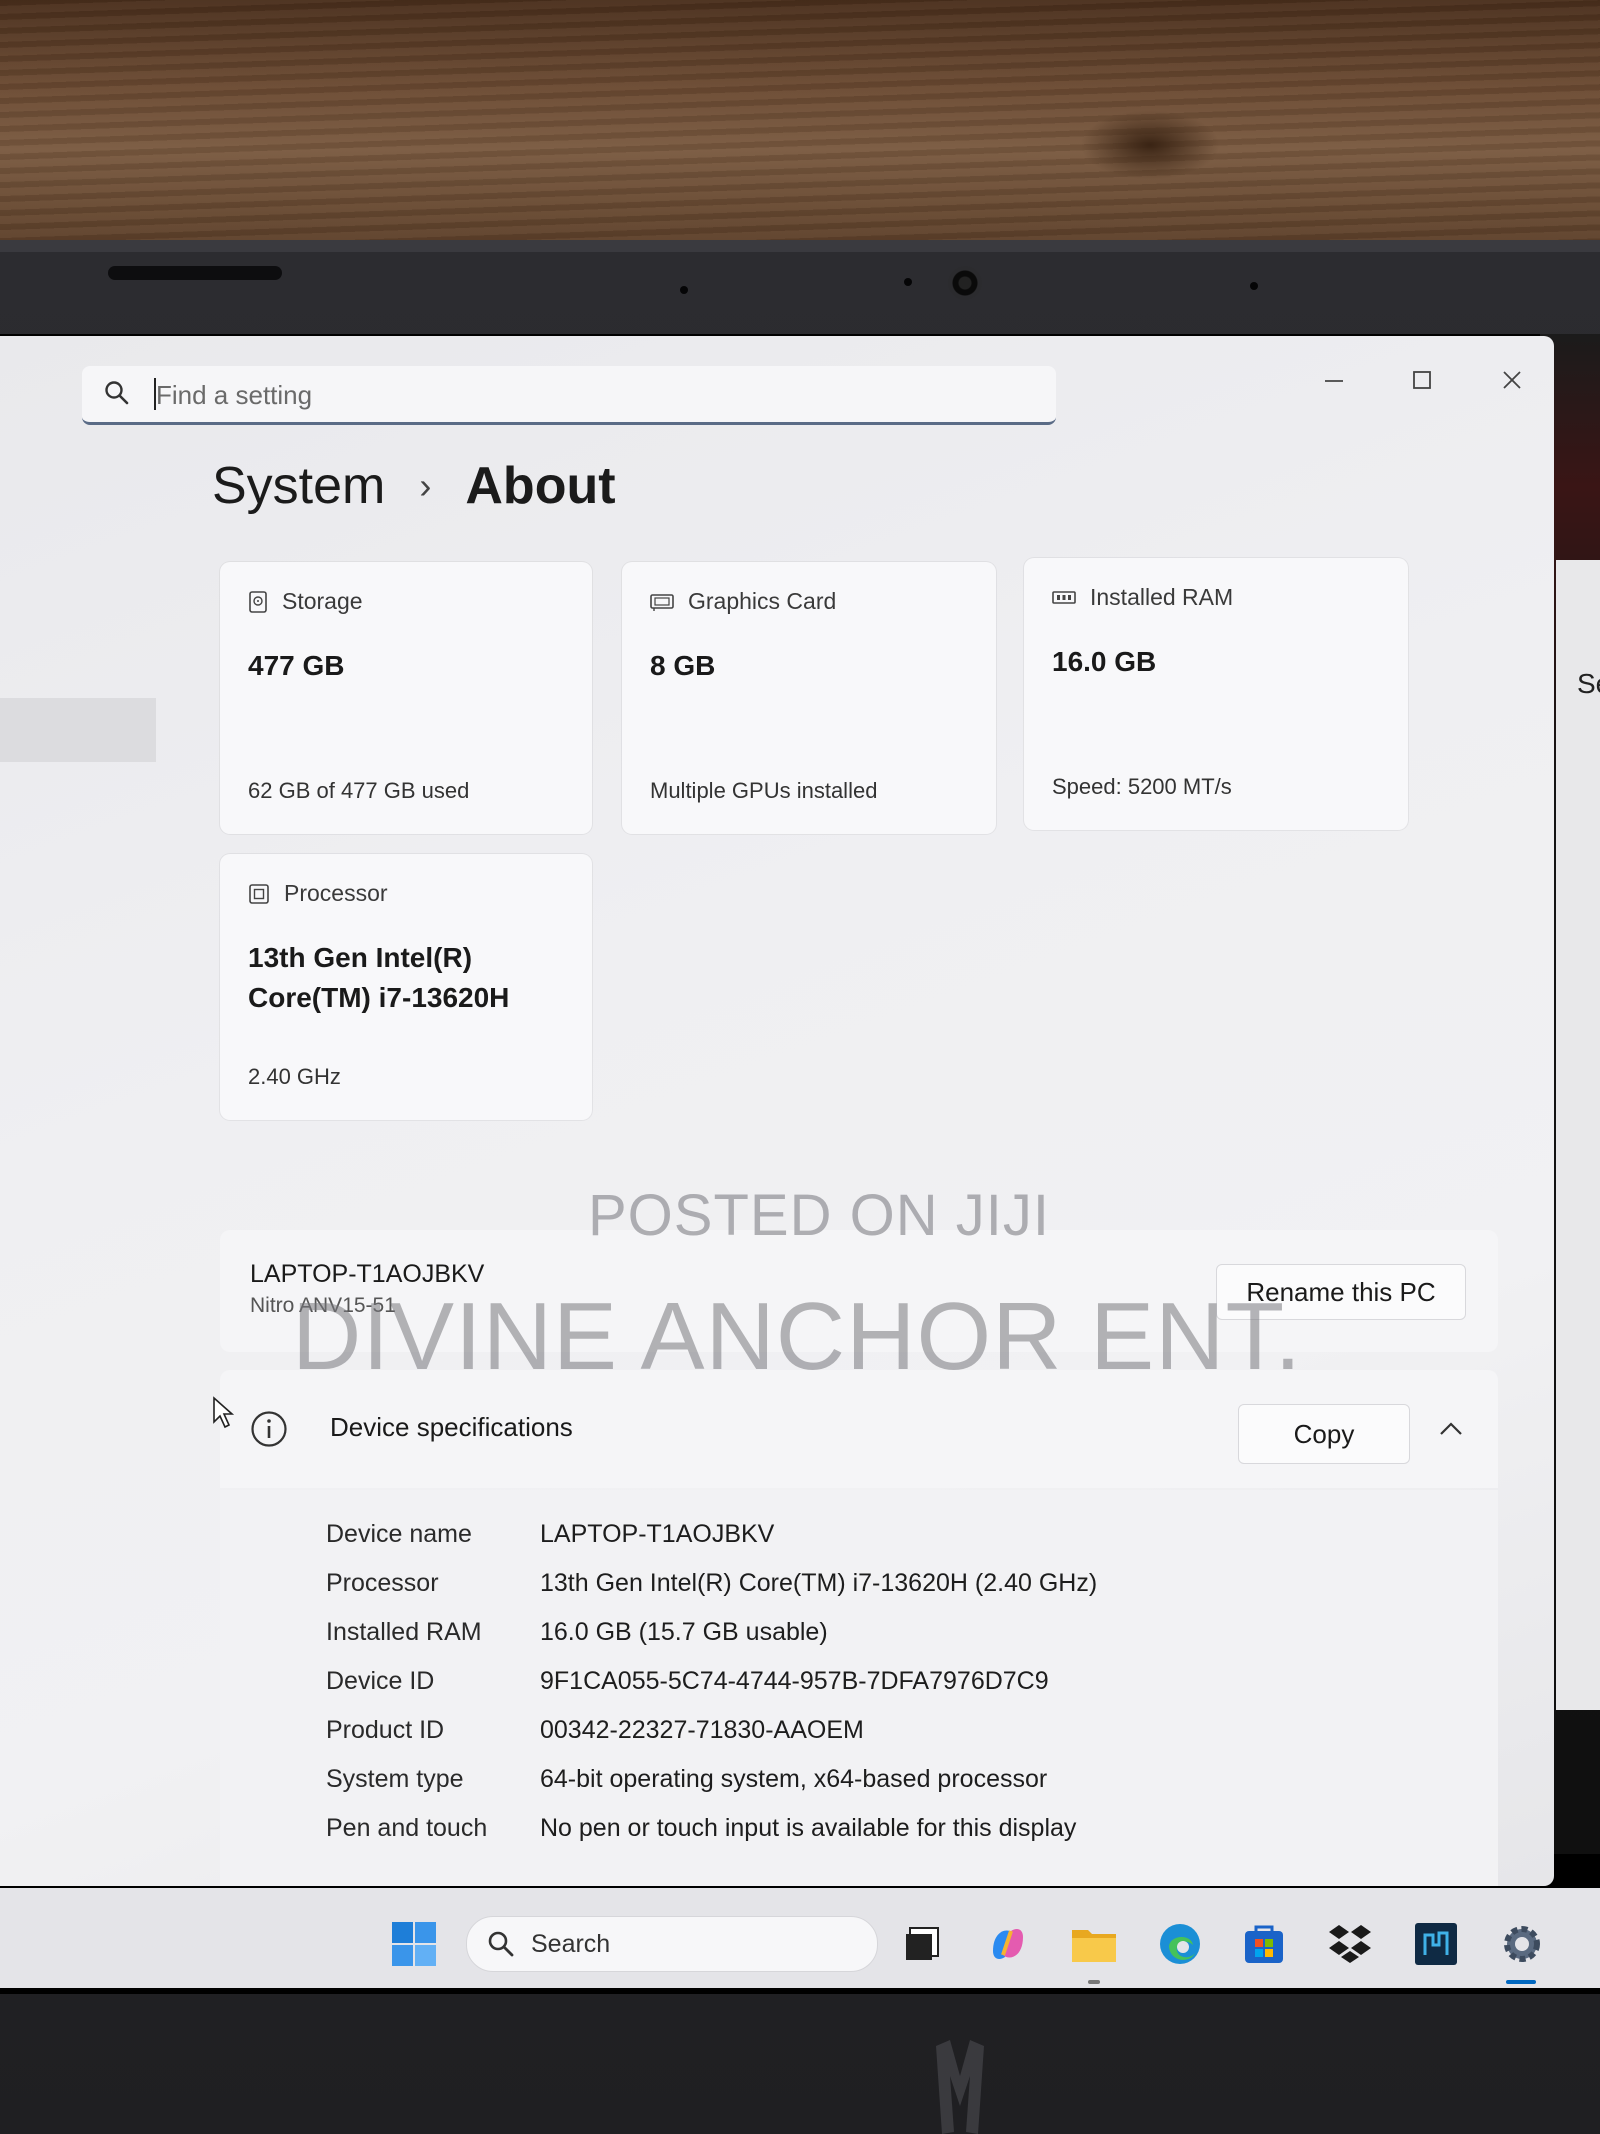  I want to click on taskbar-search: Search, so click(672, 1944).